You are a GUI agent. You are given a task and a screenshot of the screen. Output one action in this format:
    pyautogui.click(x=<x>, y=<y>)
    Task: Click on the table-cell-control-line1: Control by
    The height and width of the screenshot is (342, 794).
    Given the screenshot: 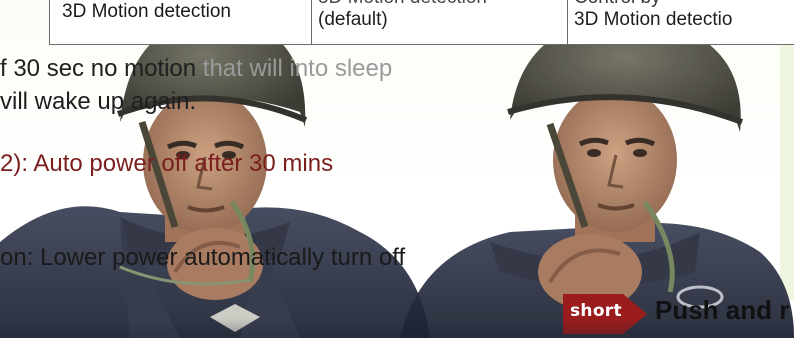 What is the action you would take?
    pyautogui.click(x=684, y=4)
    